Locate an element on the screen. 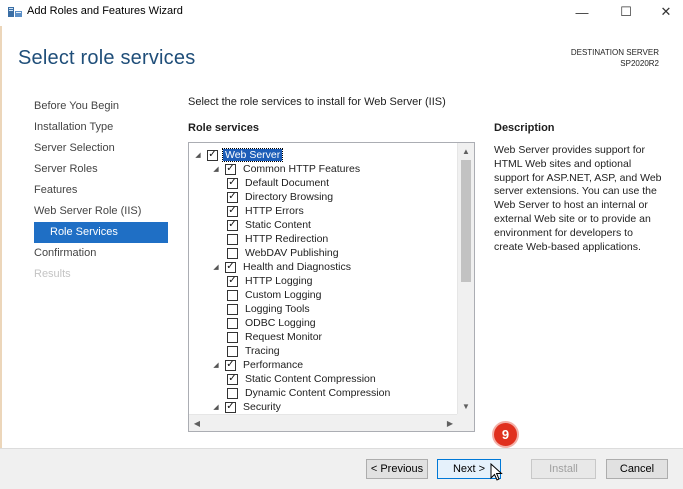 The image size is (683, 489). tree-item-label: Directory Browsing is located at coordinates (289, 197).